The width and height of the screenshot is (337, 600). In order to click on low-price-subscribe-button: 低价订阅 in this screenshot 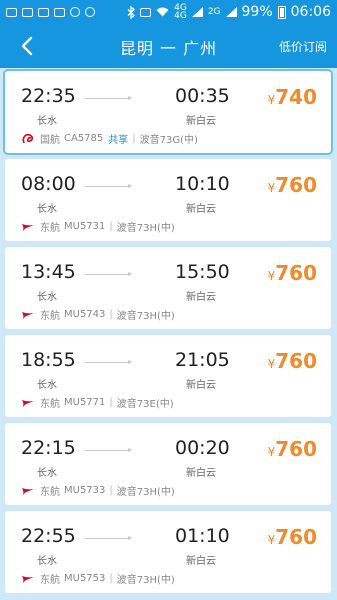, I will do `click(303, 46)`.